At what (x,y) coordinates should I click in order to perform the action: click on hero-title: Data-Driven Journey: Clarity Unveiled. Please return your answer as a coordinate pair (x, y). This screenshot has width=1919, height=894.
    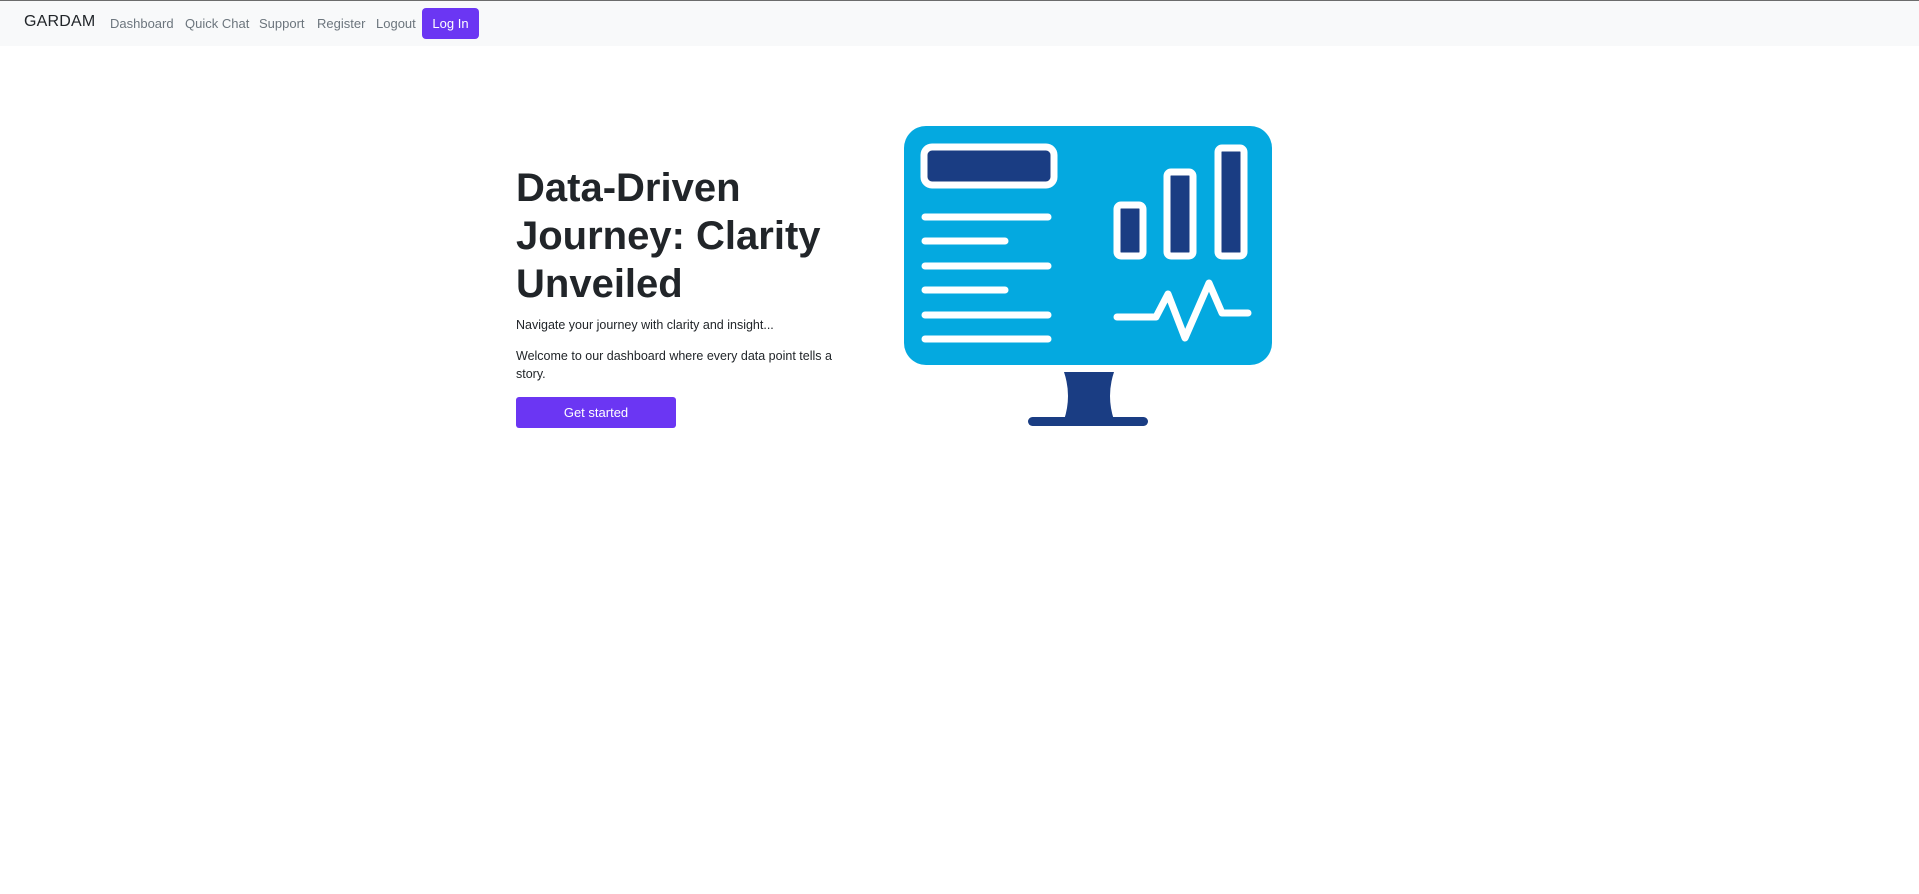
    Looking at the image, I should click on (668, 236).